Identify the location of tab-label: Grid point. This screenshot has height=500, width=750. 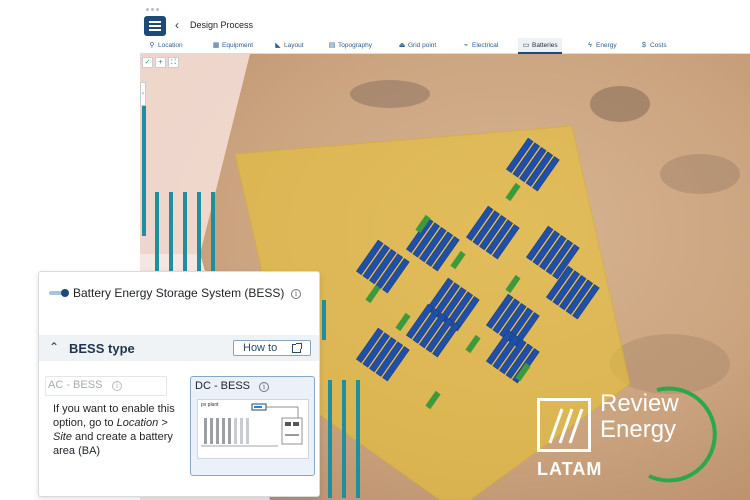
(422, 45).